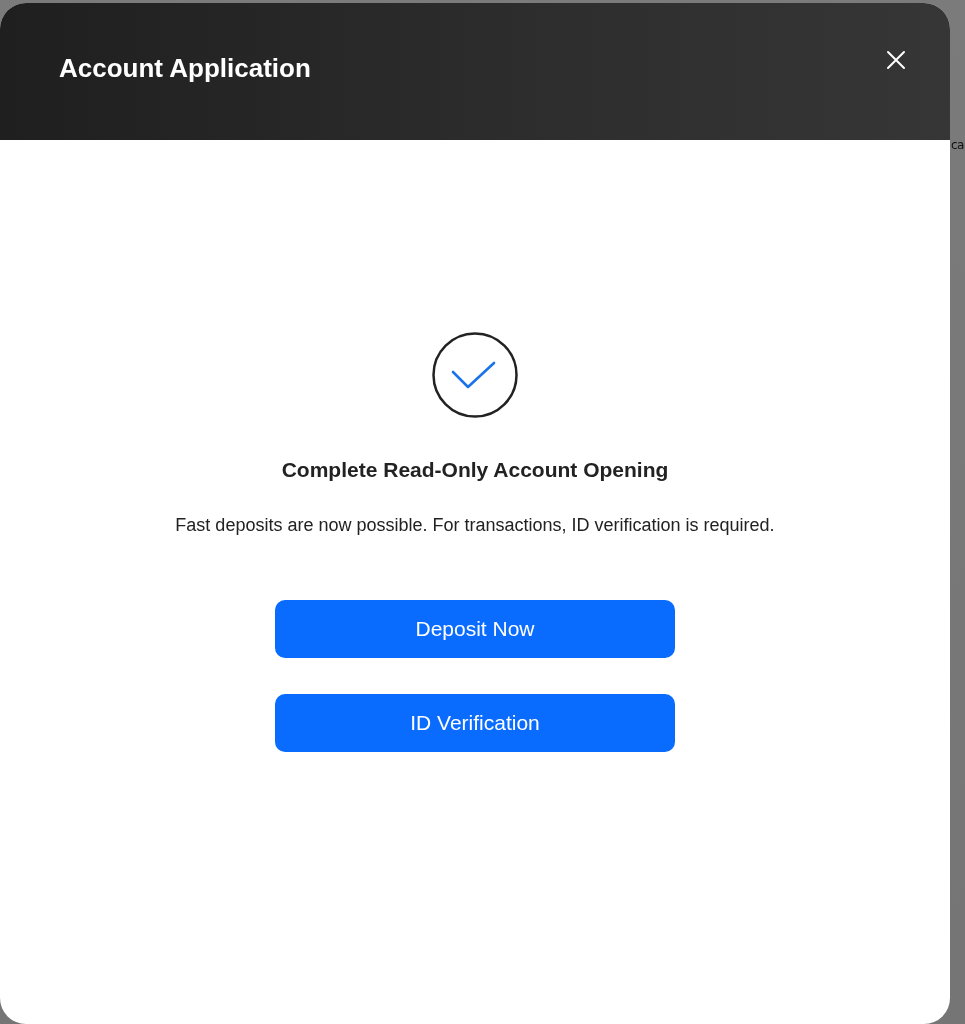 This screenshot has width=965, height=1024. Describe the element at coordinates (185, 68) in the screenshot. I see `dialog-title: Account Application` at that location.